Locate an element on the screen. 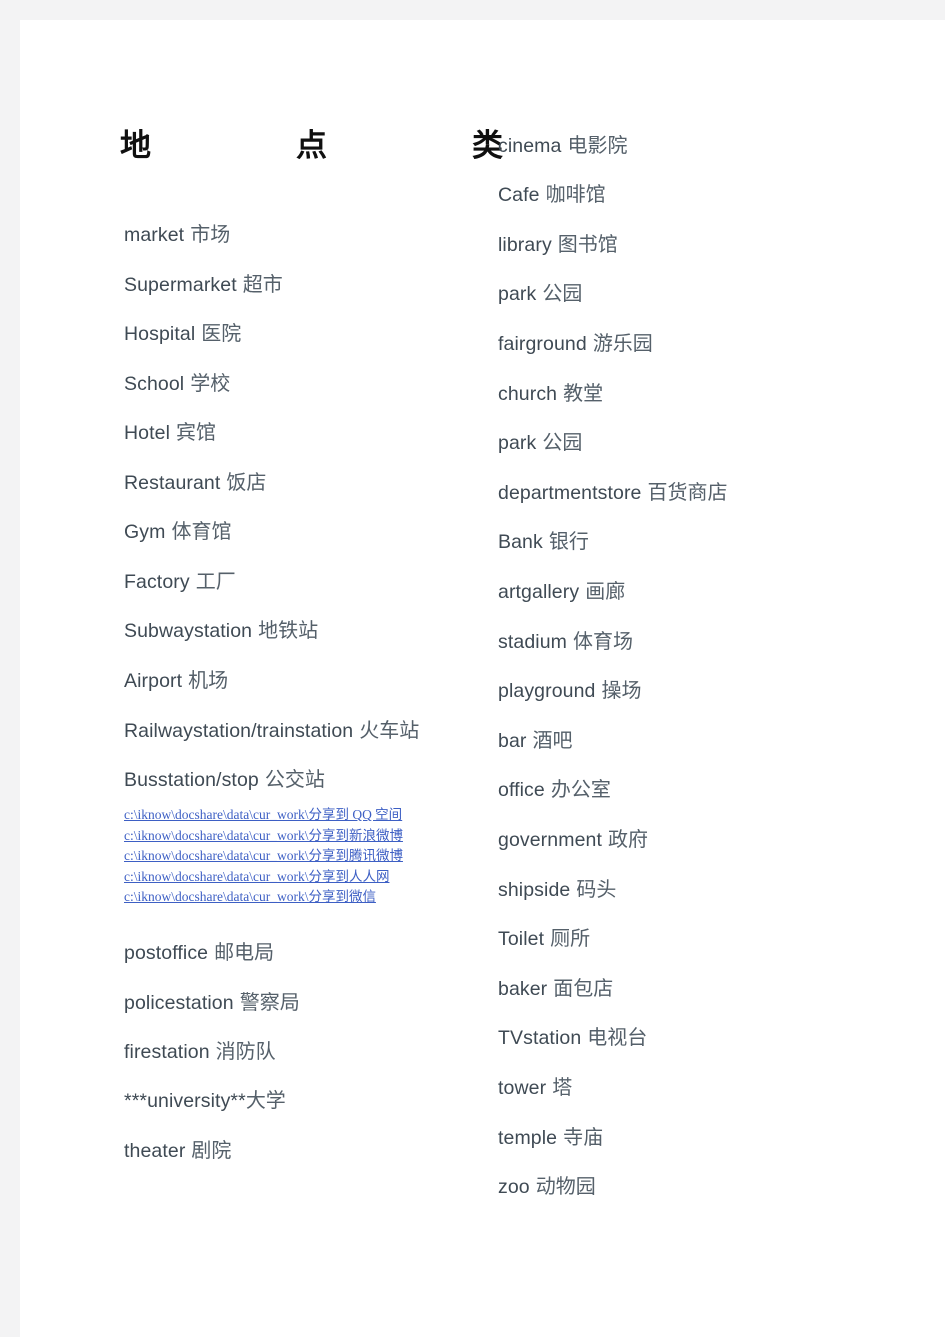  vocab-term-english: ***university** is located at coordinates (185, 1101).